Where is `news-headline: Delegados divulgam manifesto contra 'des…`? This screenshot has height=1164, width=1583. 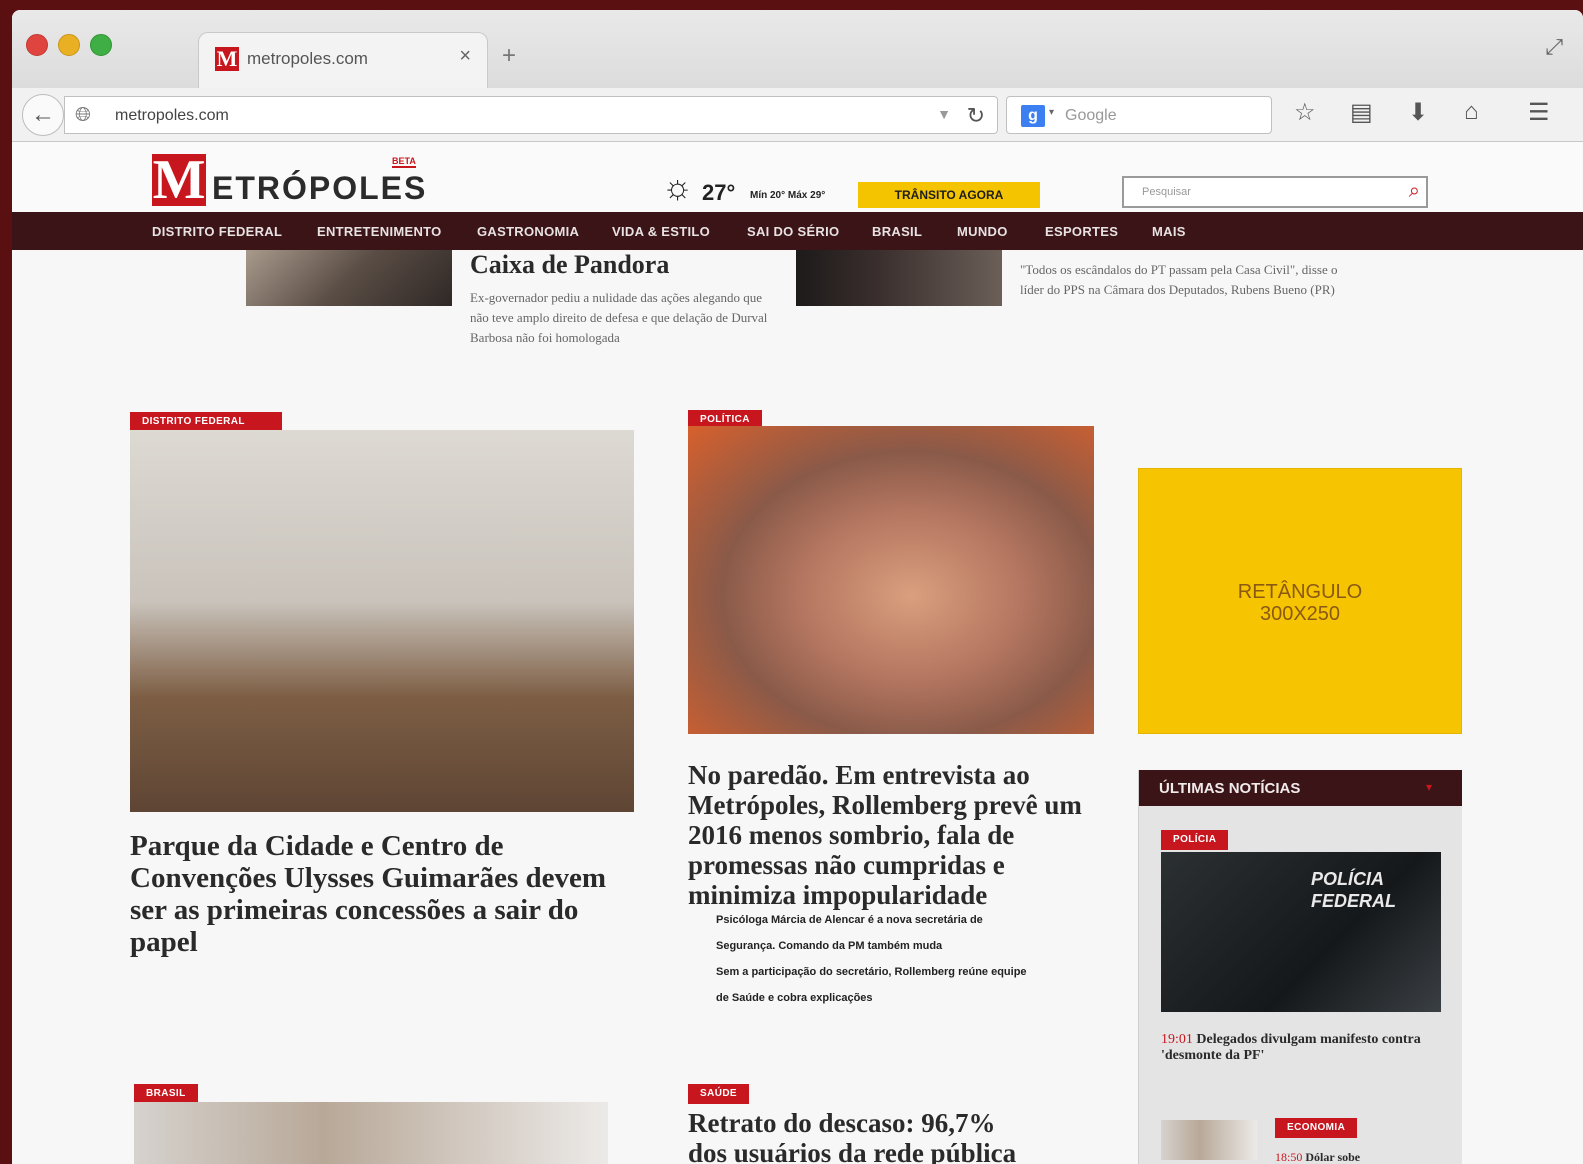 news-headline: Delegados divulgam manifesto contra 'des… is located at coordinates (1291, 1047).